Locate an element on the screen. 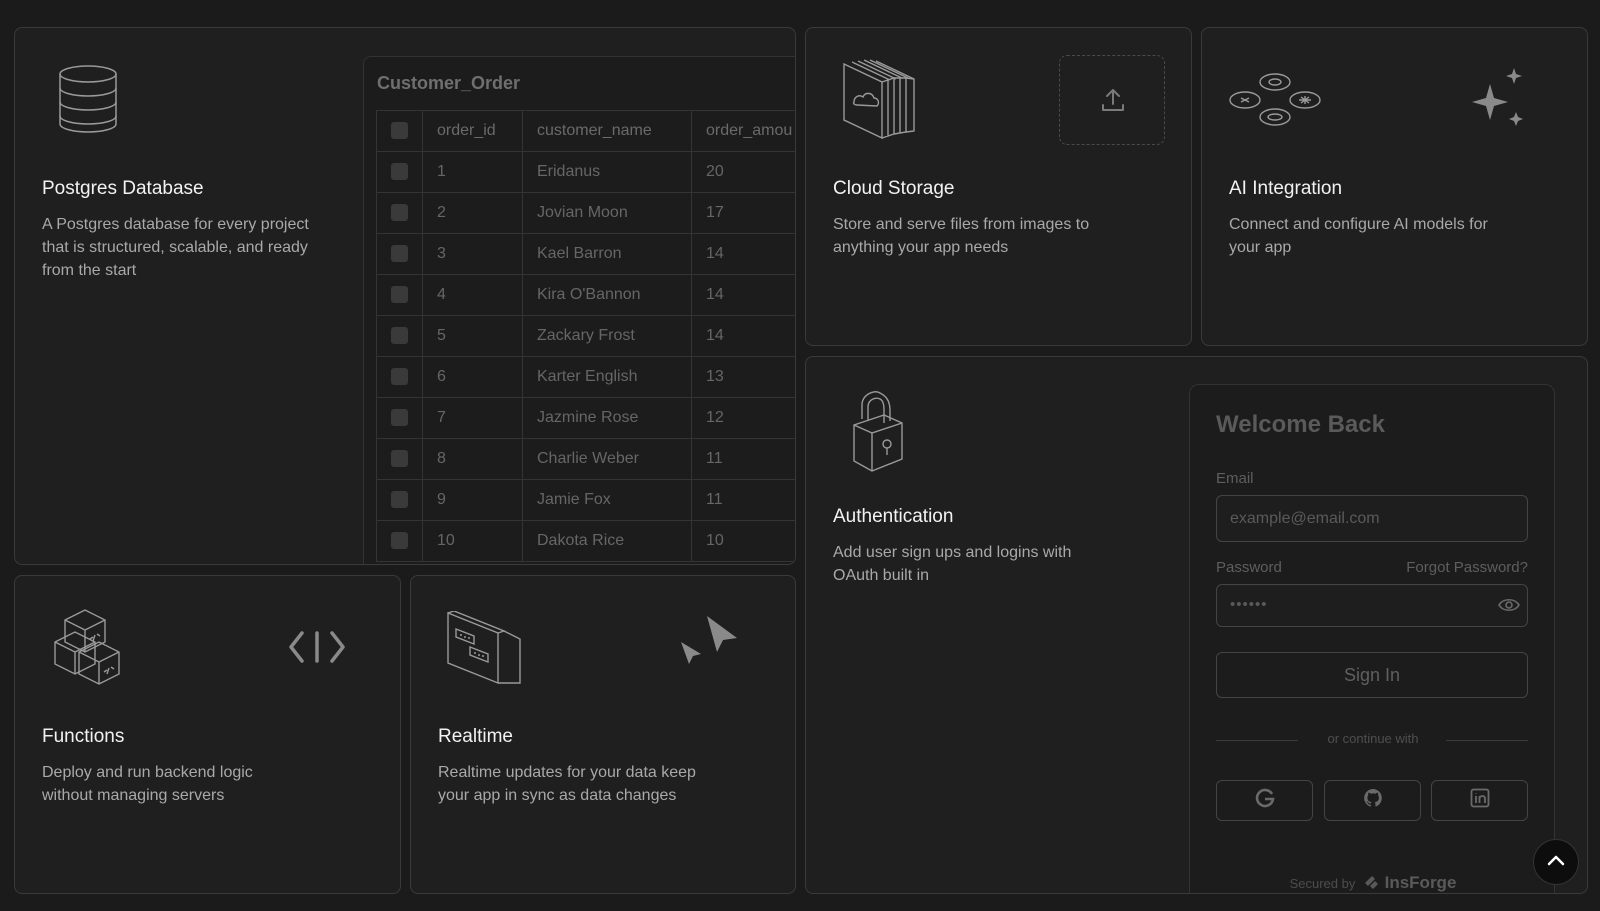  email-field: example@email.com is located at coordinates (1372, 518).